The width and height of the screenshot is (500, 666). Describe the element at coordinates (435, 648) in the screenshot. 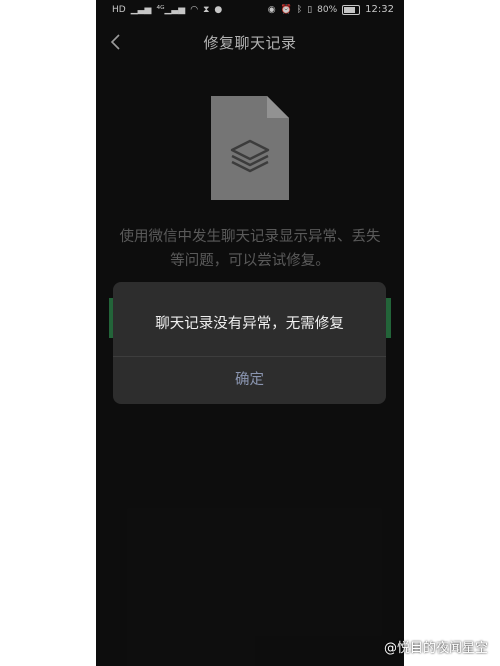

I see `watermark: @悦目的夜闻星空` at that location.